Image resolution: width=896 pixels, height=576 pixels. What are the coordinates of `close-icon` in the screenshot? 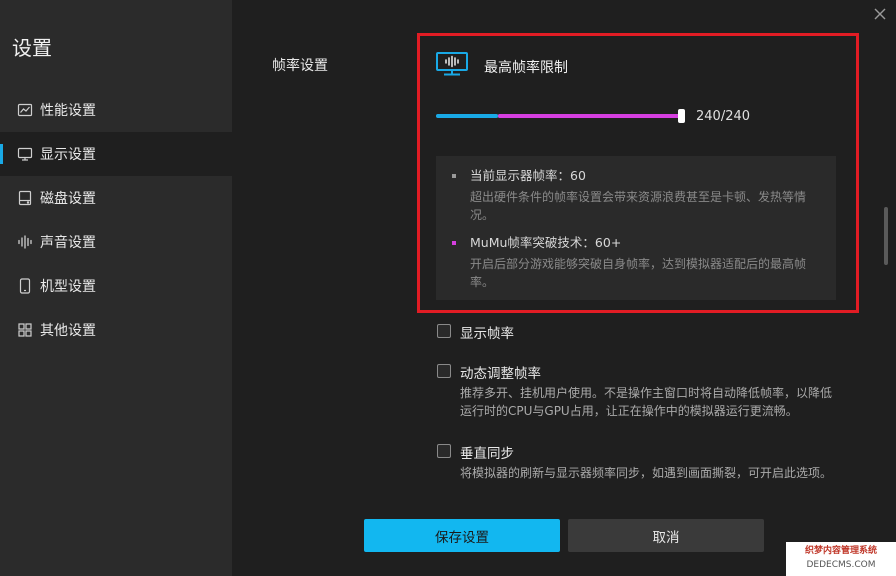 It's located at (880, 14).